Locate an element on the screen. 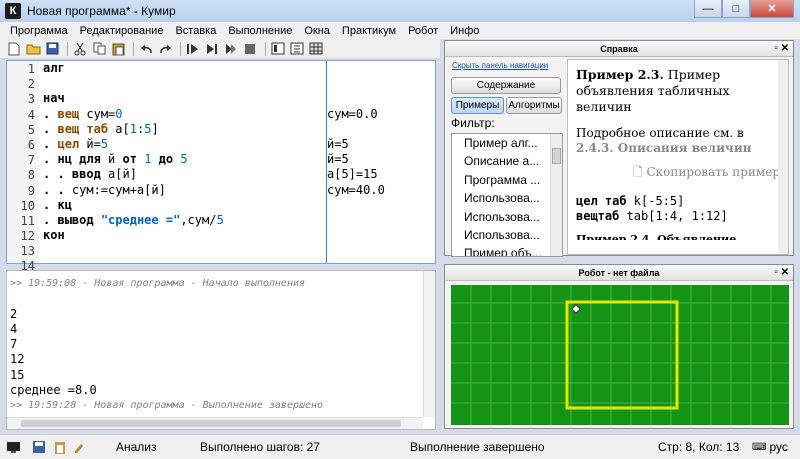 Image resolution: width=800 pixels, height=459 pixels. line-number: 3 is located at coordinates (31, 99).